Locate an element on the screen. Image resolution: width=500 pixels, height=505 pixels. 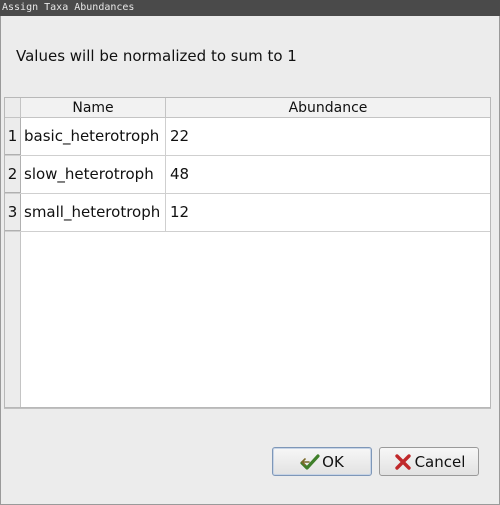
name-cell: basic_heterotroph is located at coordinates (93, 136).